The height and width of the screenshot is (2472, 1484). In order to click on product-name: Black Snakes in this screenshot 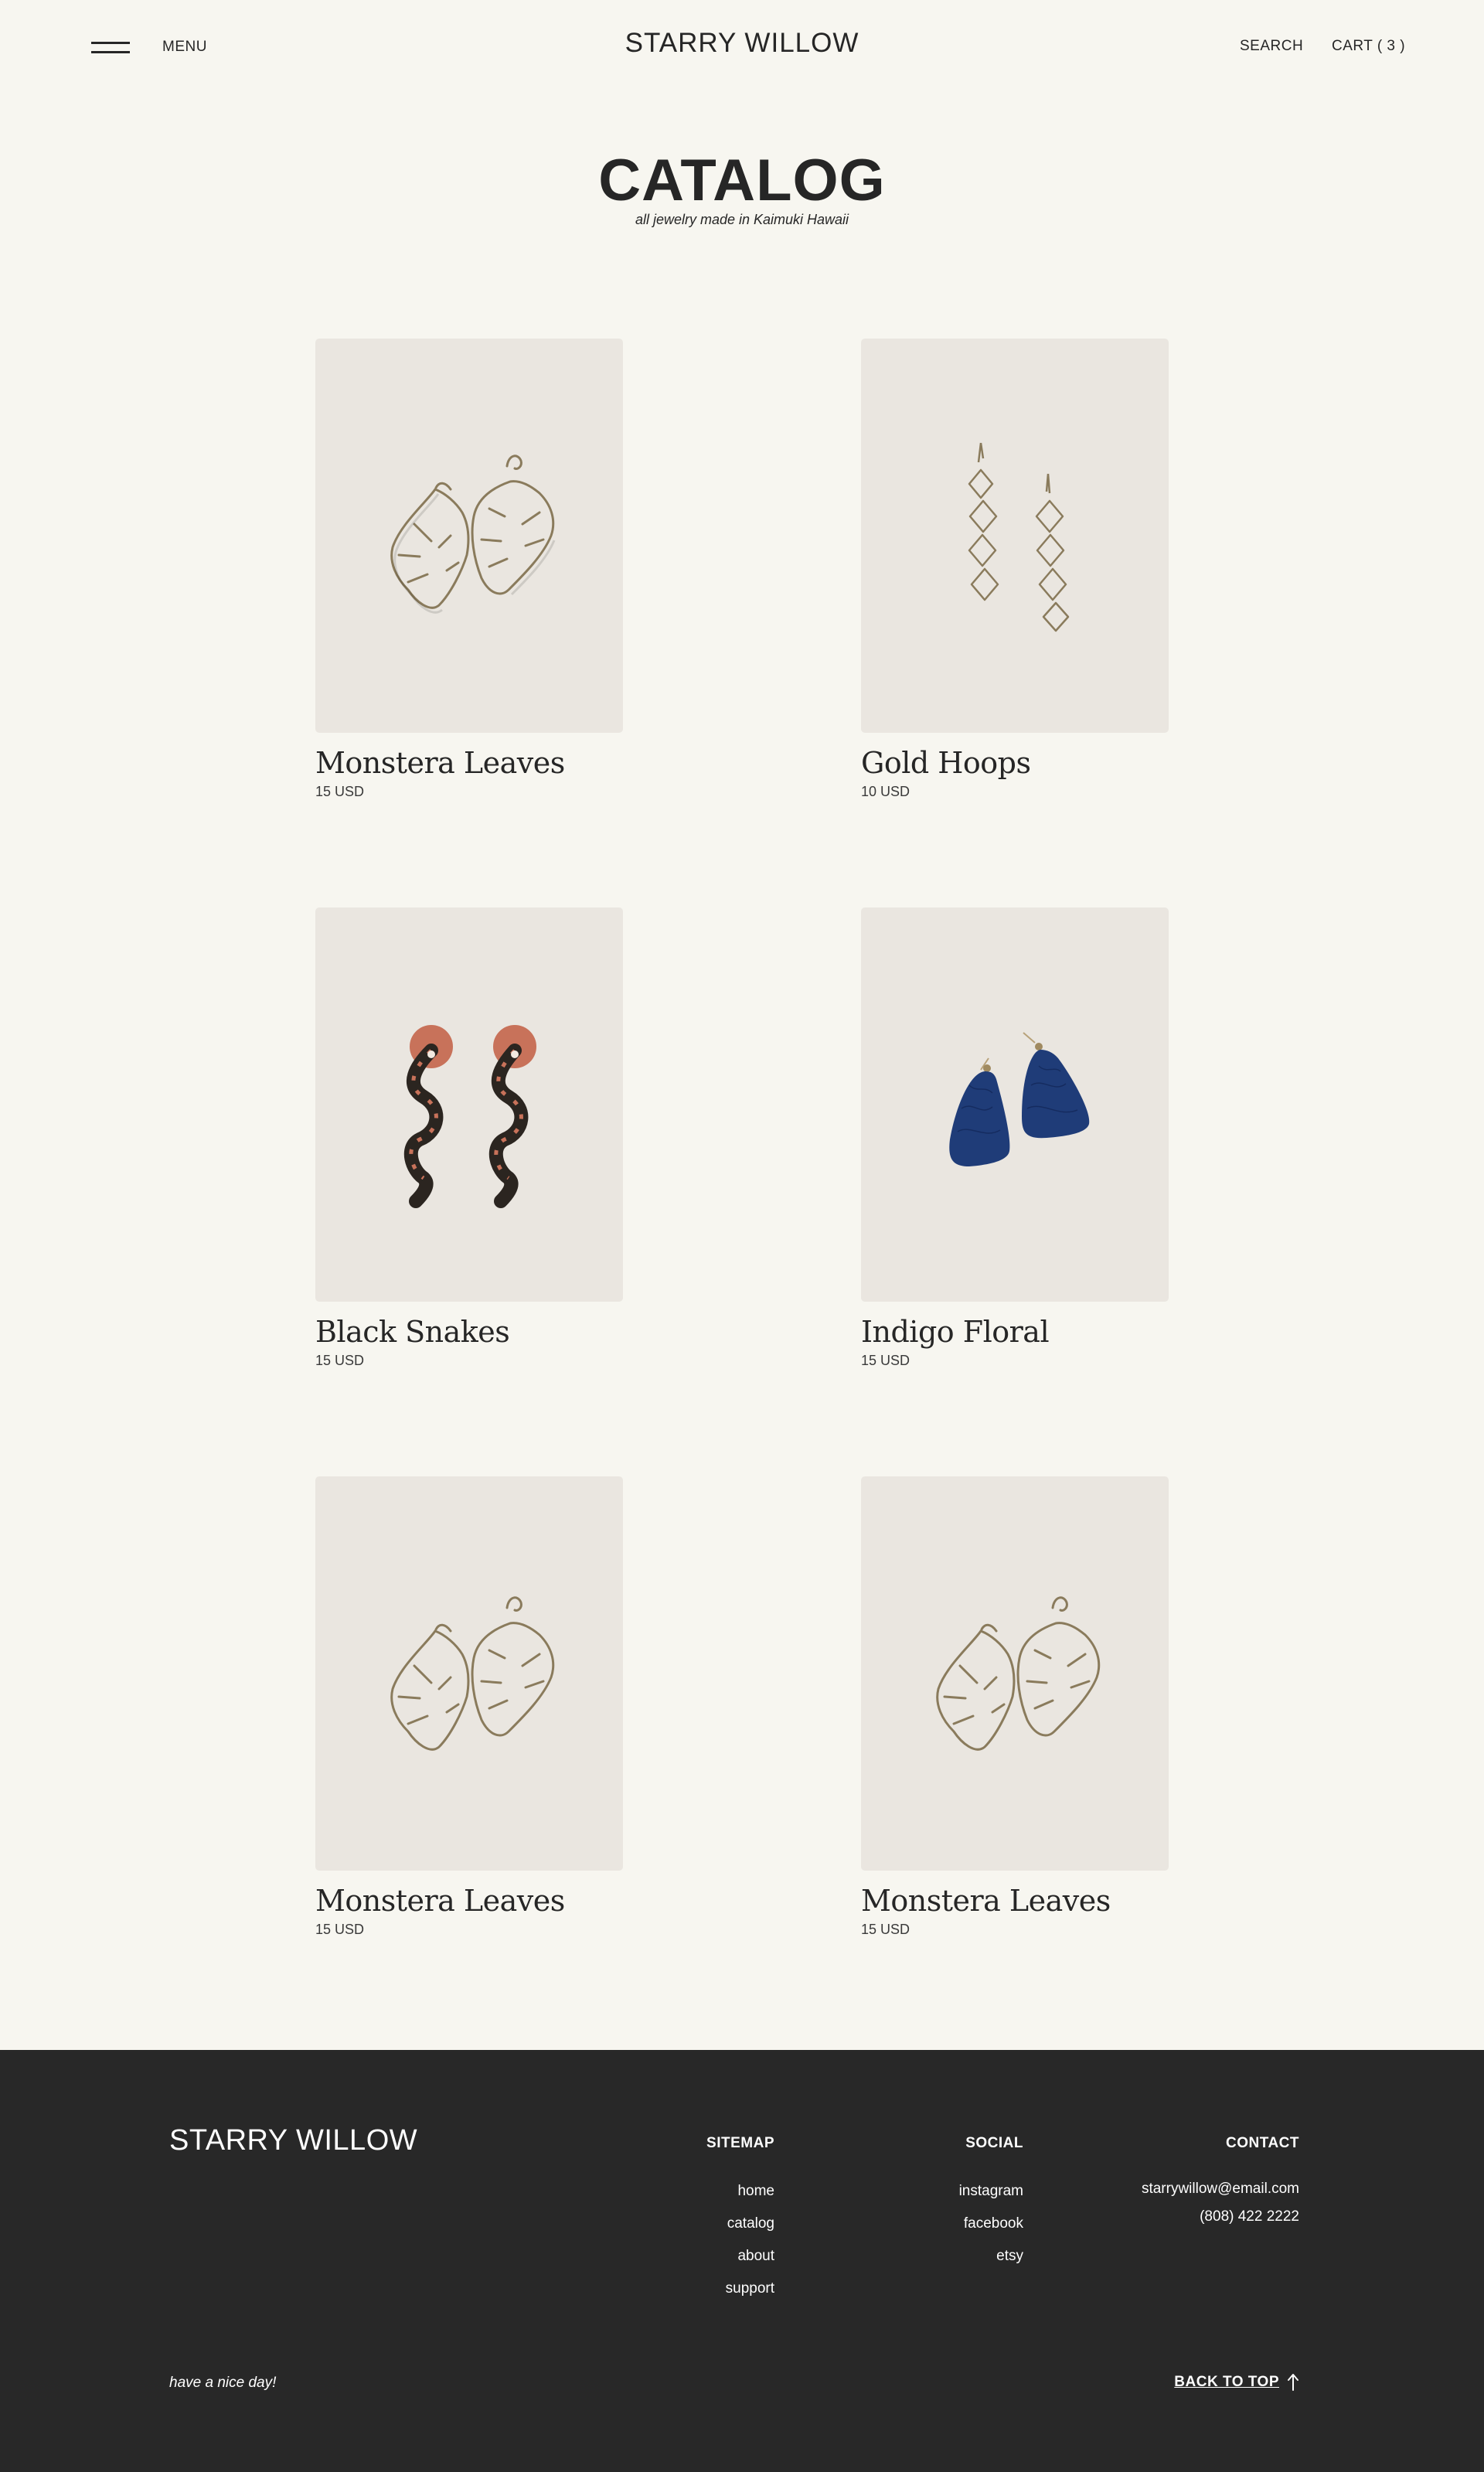, I will do `click(469, 1332)`.